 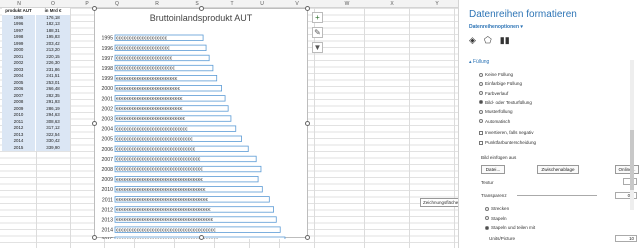 I want to click on effects-pentagon-icon: ⬠, so click(x=488, y=40).